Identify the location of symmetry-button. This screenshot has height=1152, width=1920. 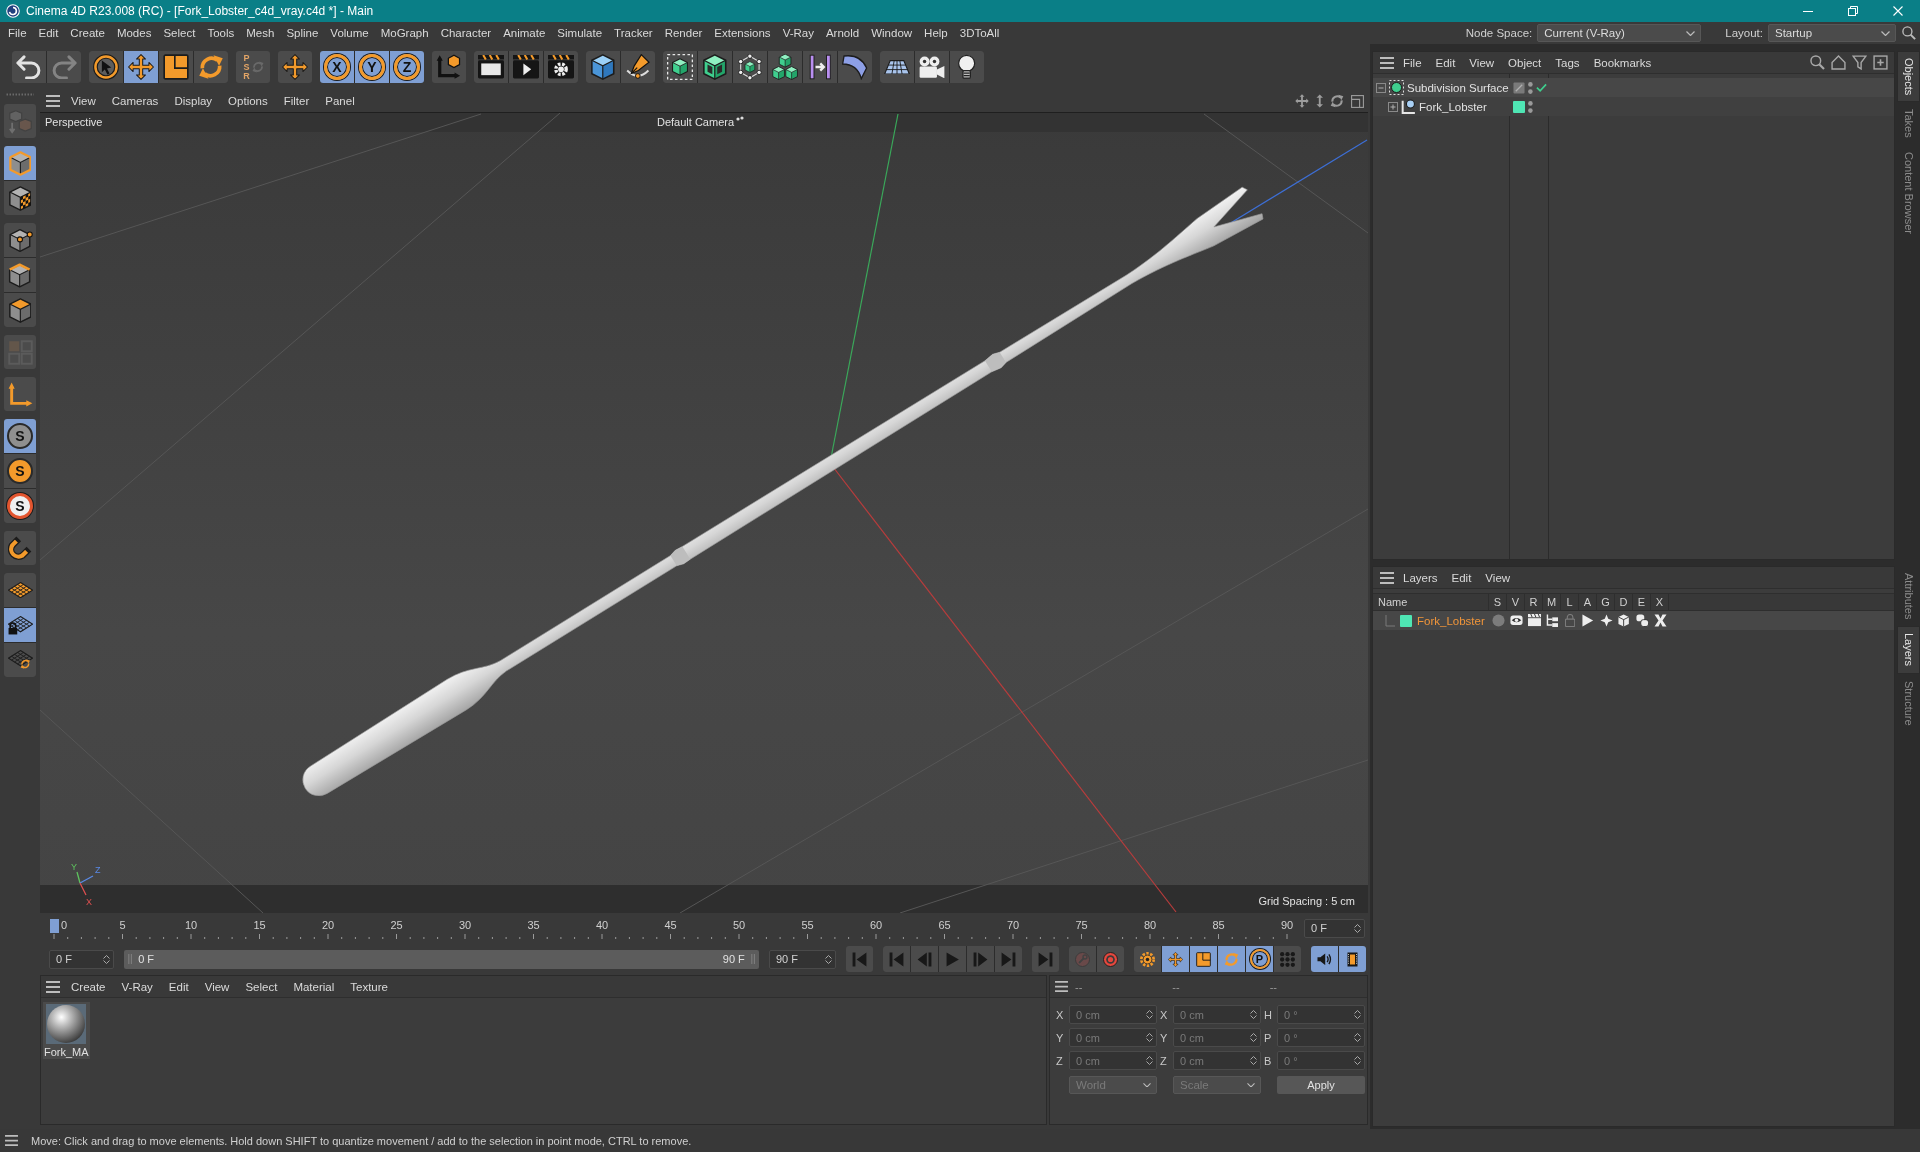
(820, 67).